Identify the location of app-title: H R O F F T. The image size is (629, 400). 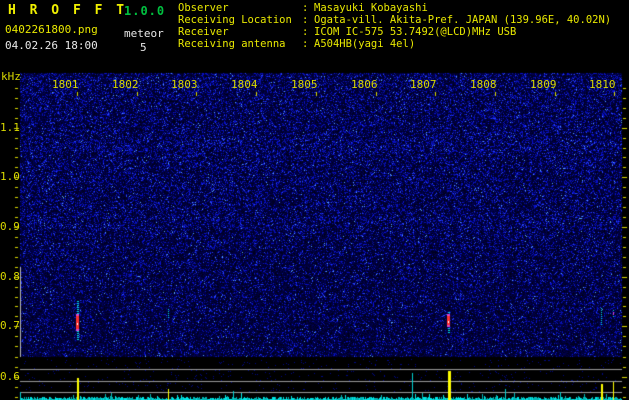
(68, 10).